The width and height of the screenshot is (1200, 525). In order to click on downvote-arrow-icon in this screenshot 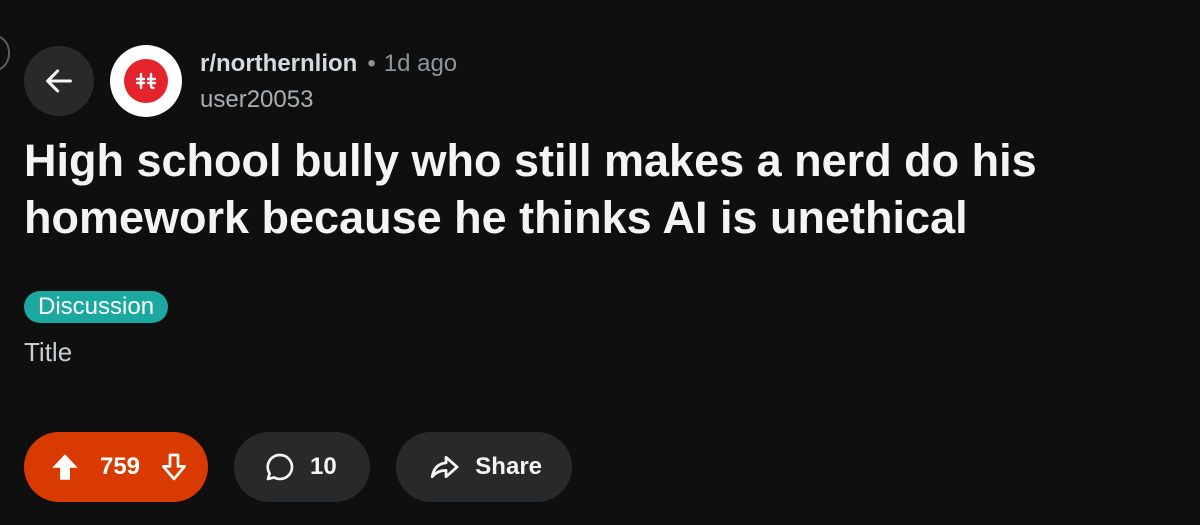, I will do `click(173, 467)`.